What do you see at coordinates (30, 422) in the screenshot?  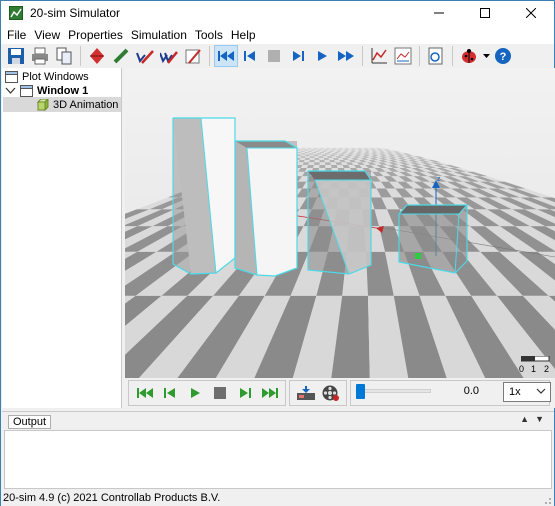 I see `output-tab: Output` at bounding box center [30, 422].